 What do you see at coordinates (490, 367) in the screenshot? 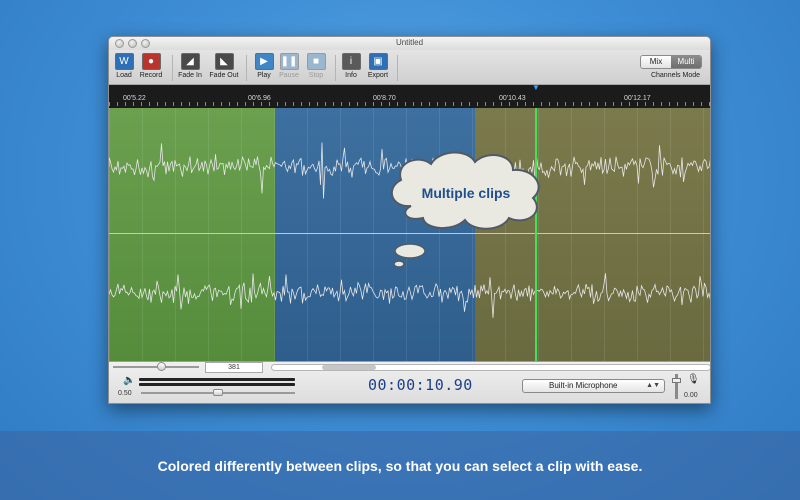
I see `horizontal-scrollbar` at bounding box center [490, 367].